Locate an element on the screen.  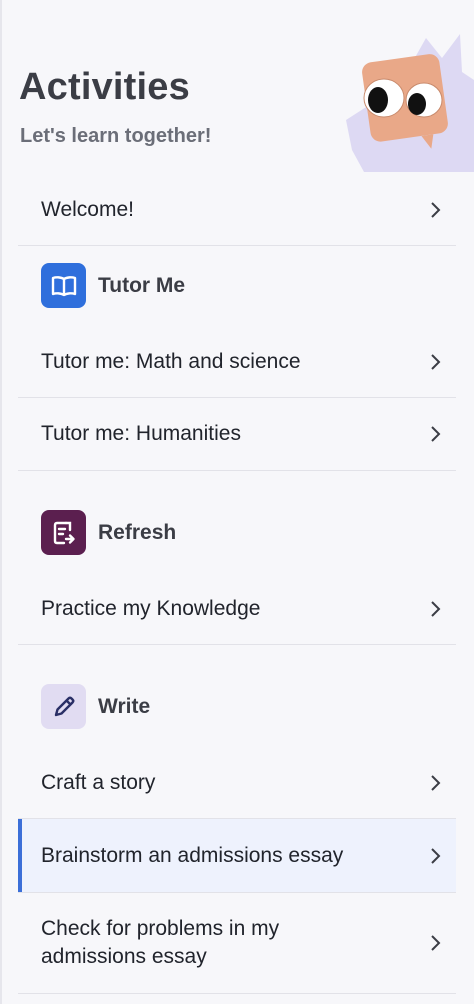
section-title: Refresh is located at coordinates (137, 532).